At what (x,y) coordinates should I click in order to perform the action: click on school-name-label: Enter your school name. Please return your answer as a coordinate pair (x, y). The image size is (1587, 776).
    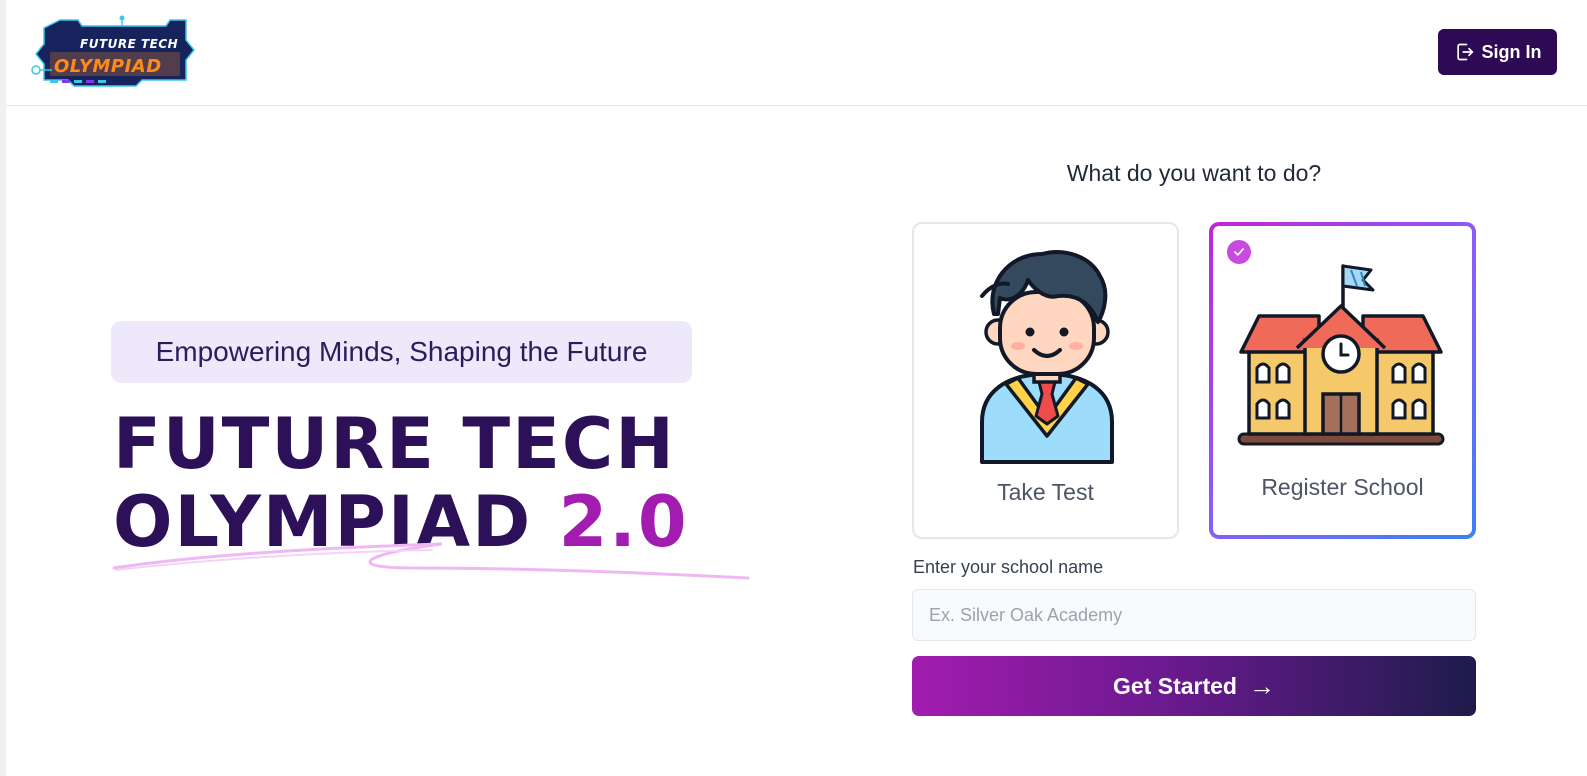
    Looking at the image, I should click on (1008, 567).